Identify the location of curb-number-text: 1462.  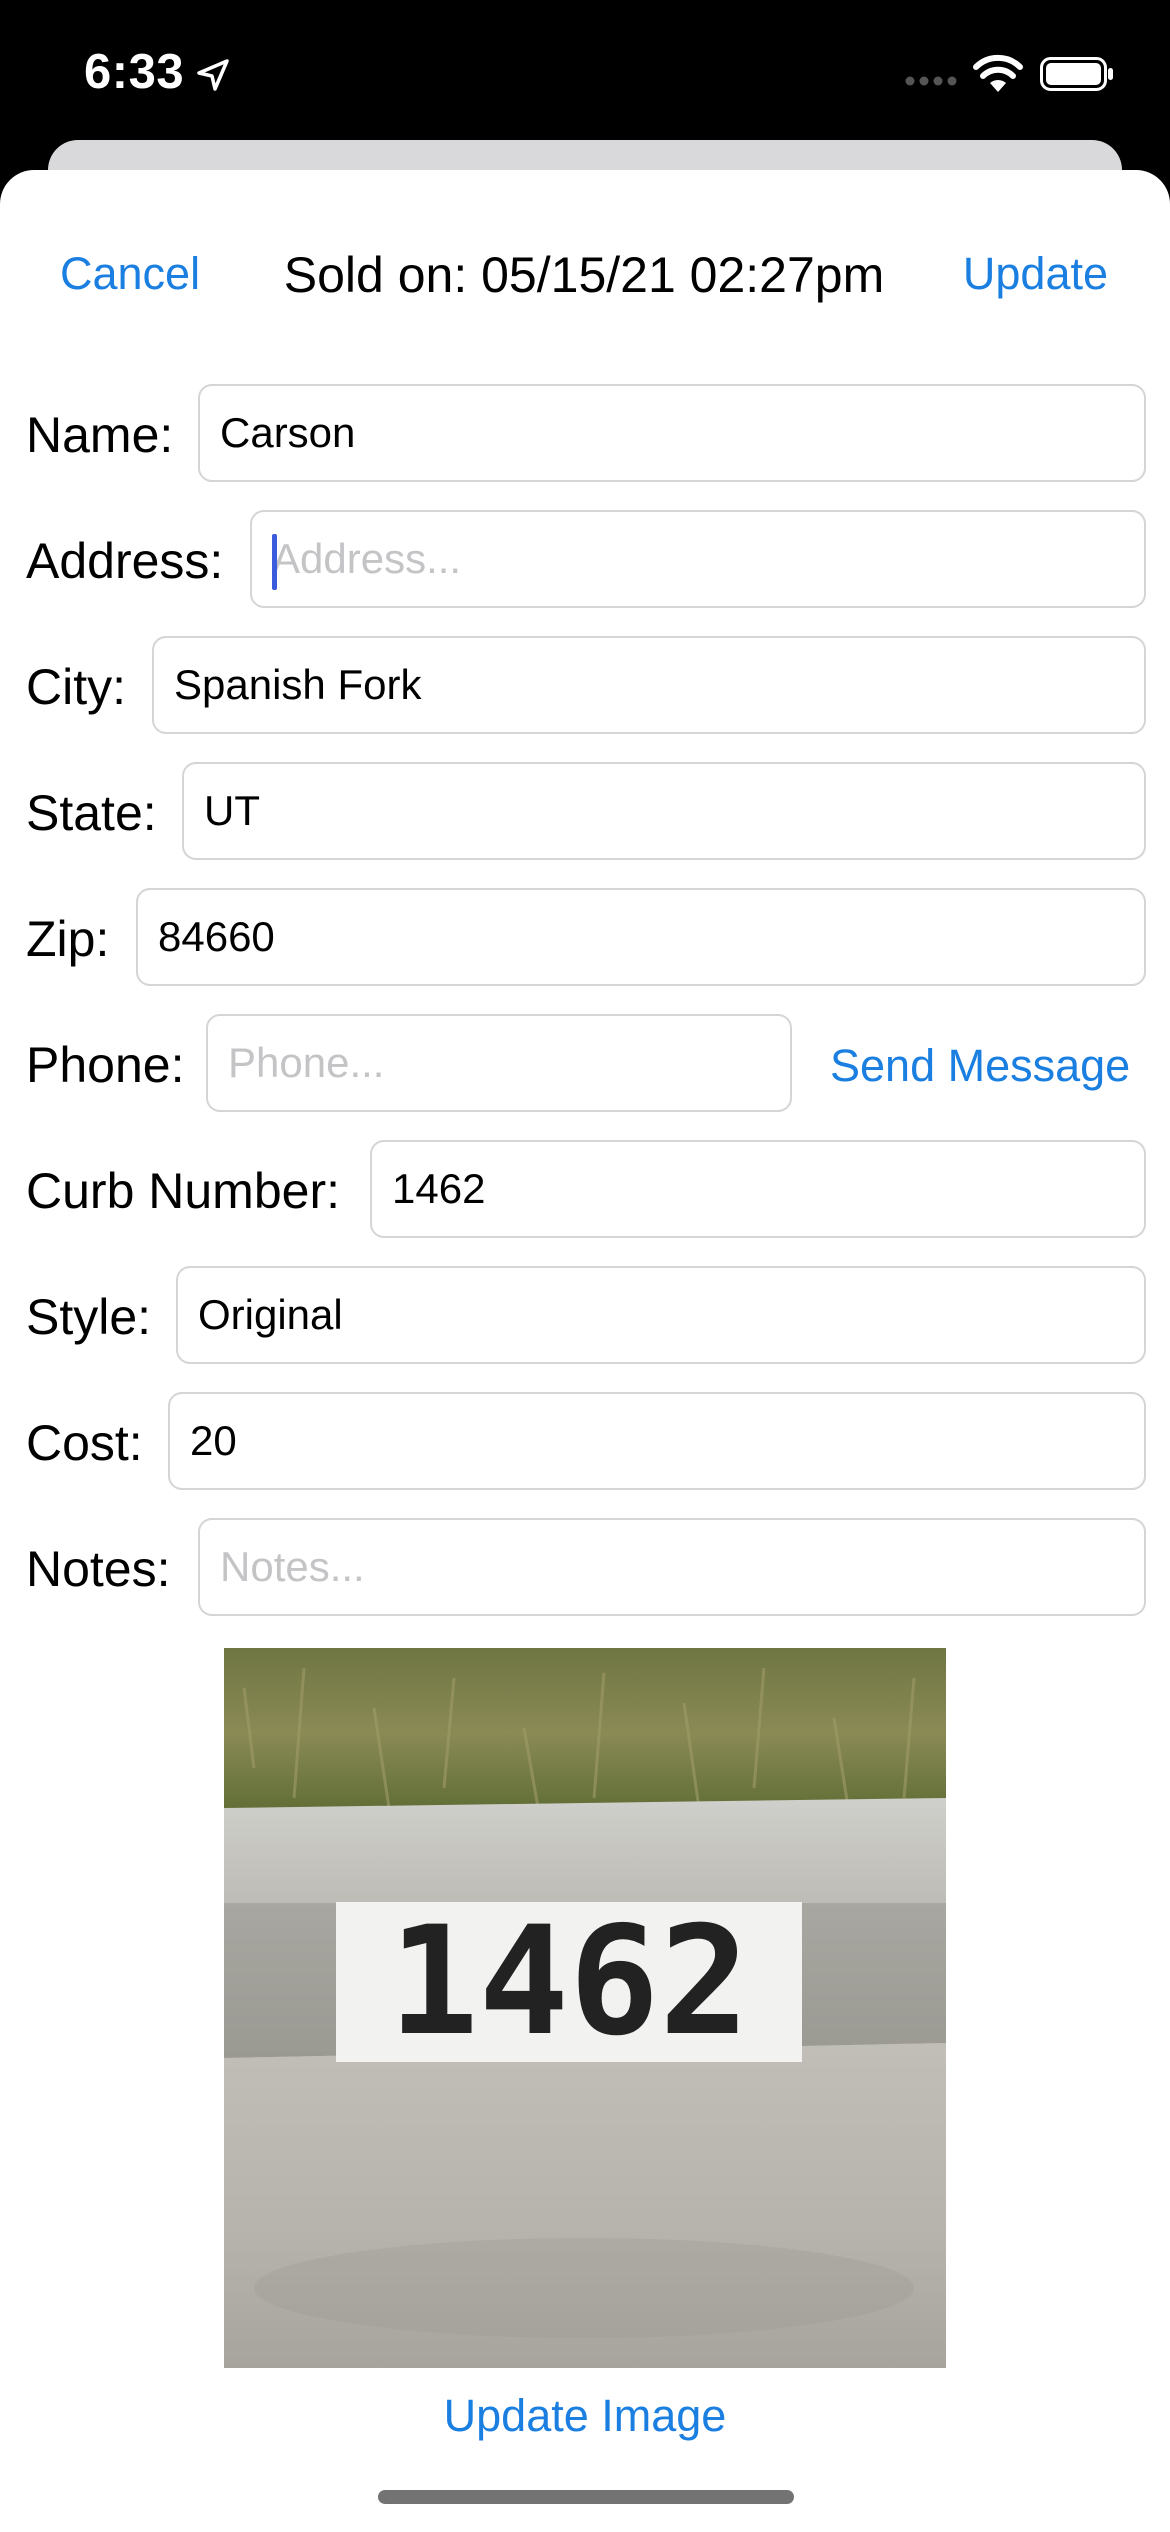
(568, 1982).